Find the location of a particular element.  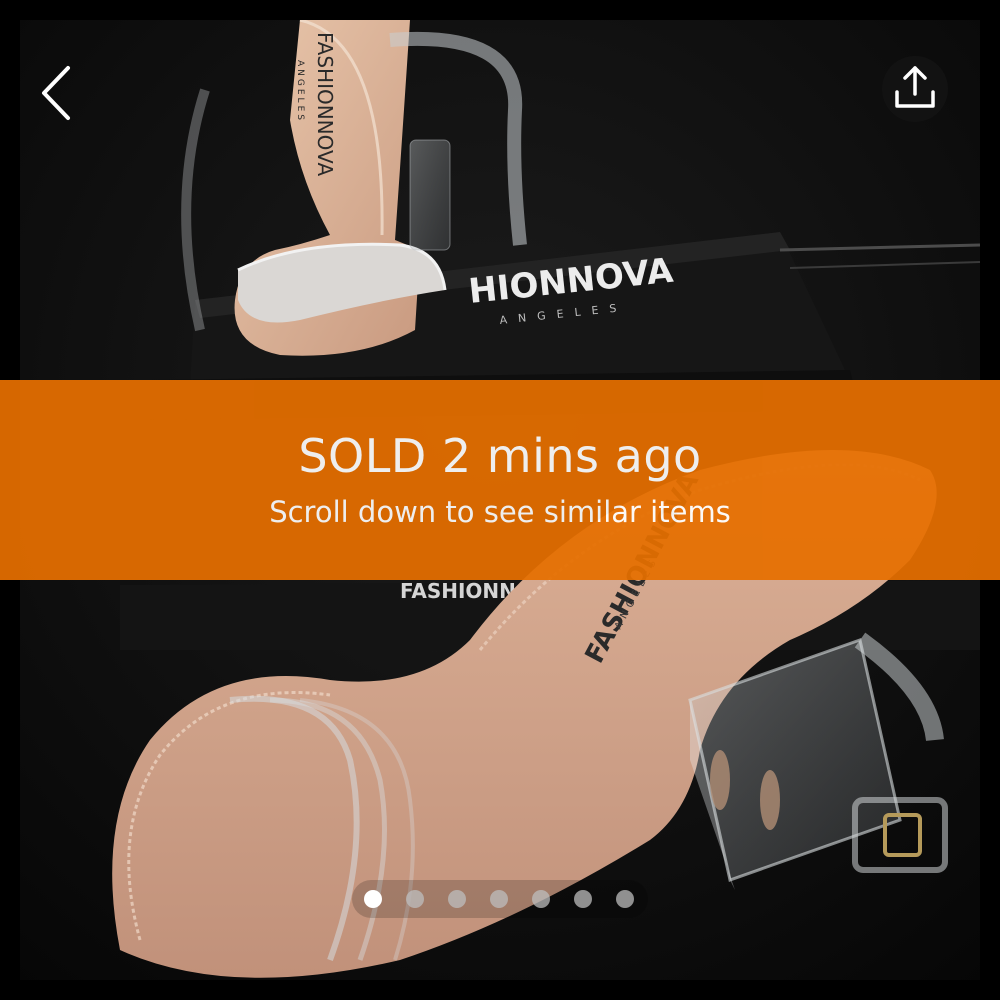

sold-status-text: SOLD 2 mins ago is located at coordinates (500, 455).